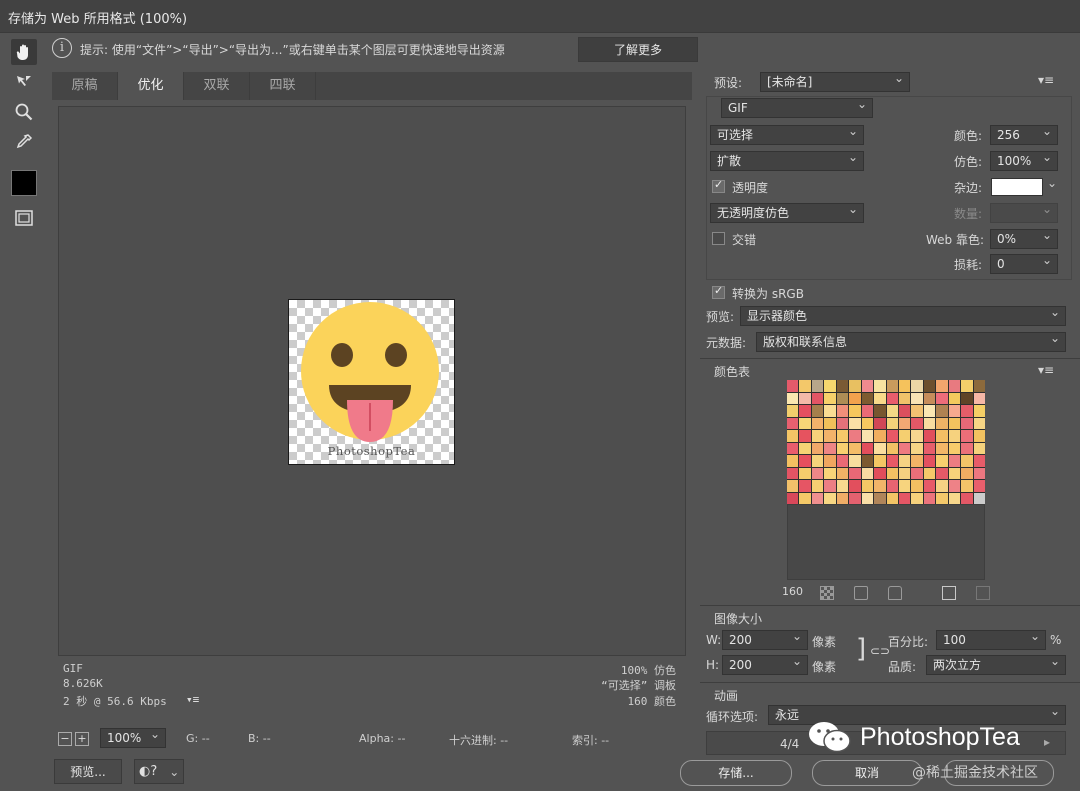 The image size is (1080, 791). What do you see at coordinates (65, 739) in the screenshot?
I see `zoom-out-button: −` at bounding box center [65, 739].